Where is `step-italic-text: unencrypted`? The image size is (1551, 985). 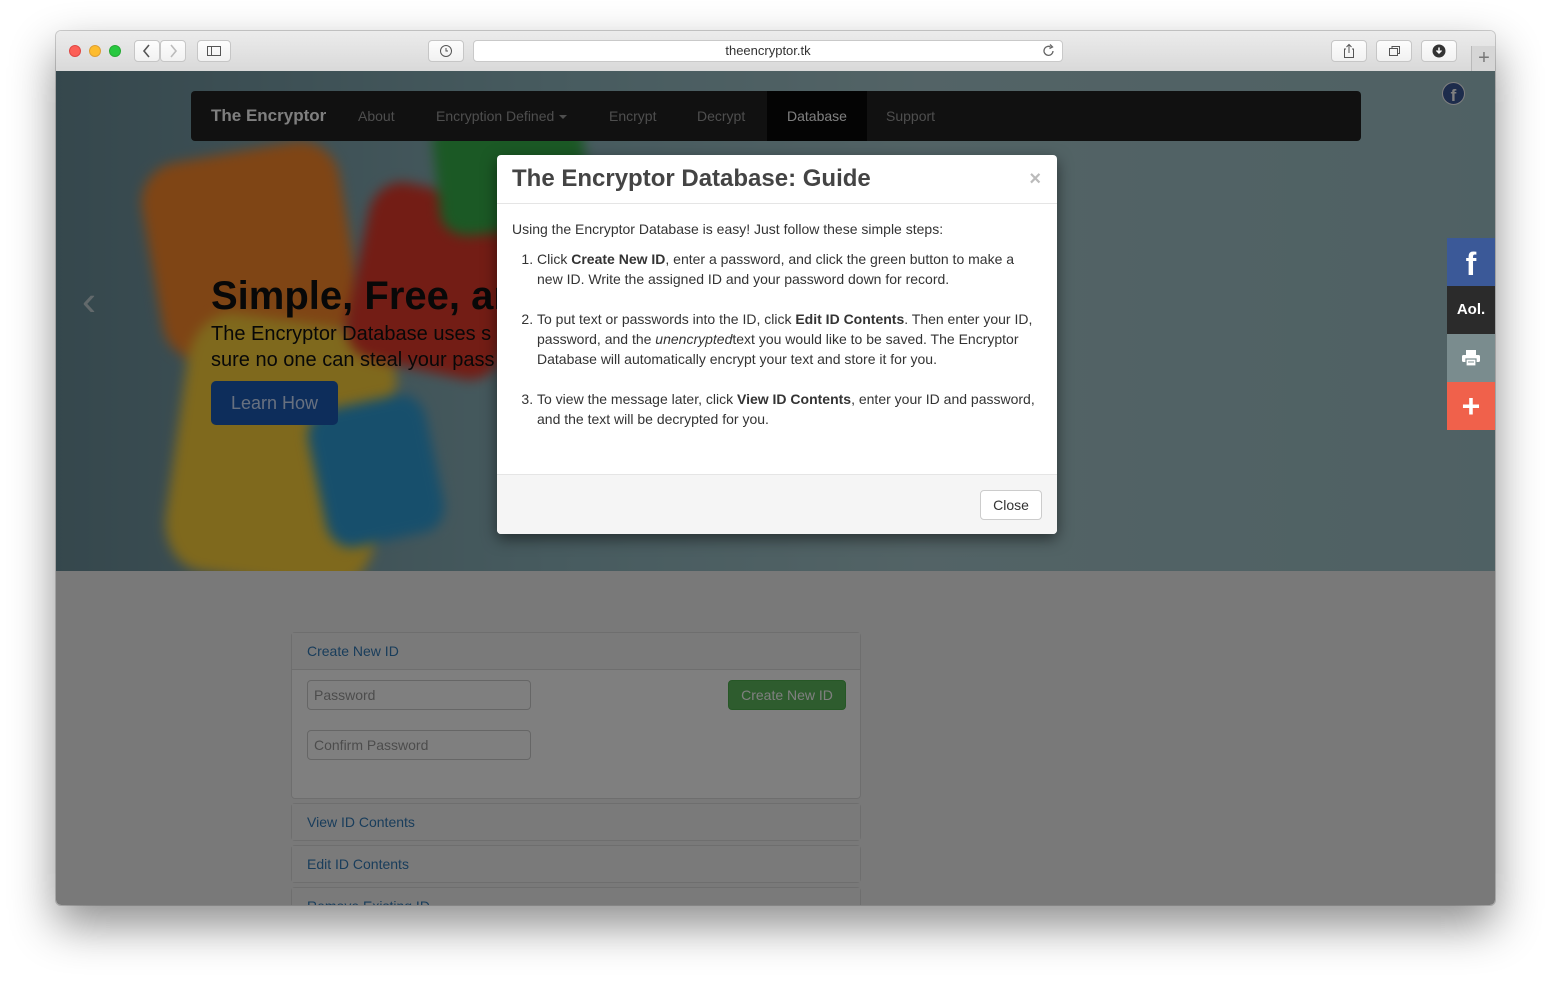
step-italic-text: unencrypted is located at coordinates (694, 339).